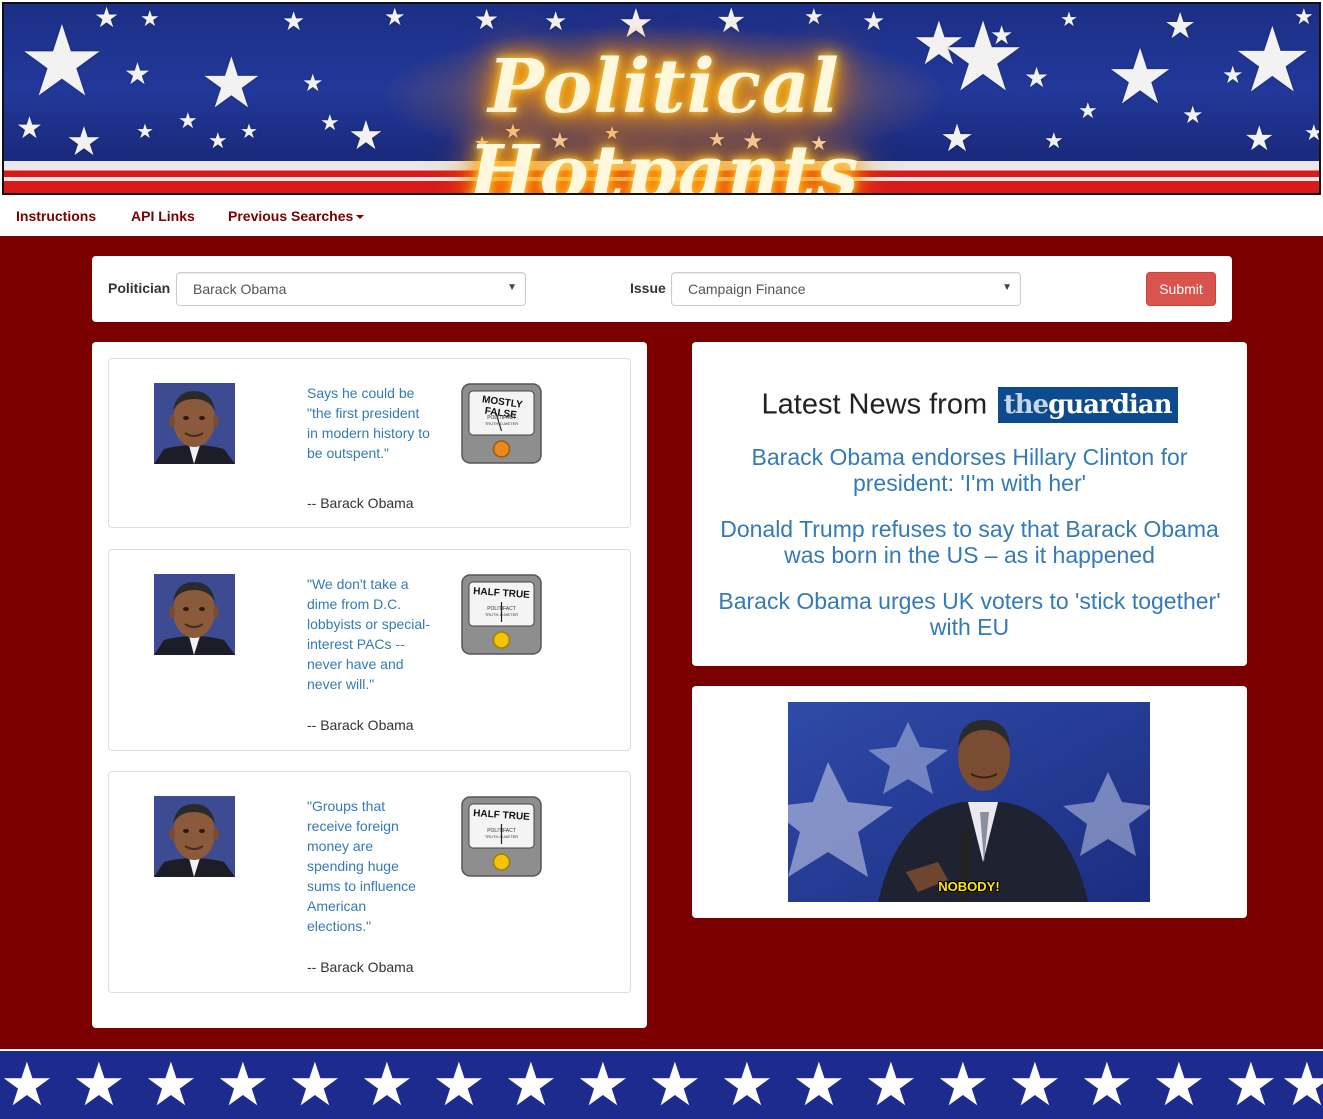  I want to click on news-heading-text: Latest News from, so click(874, 404).